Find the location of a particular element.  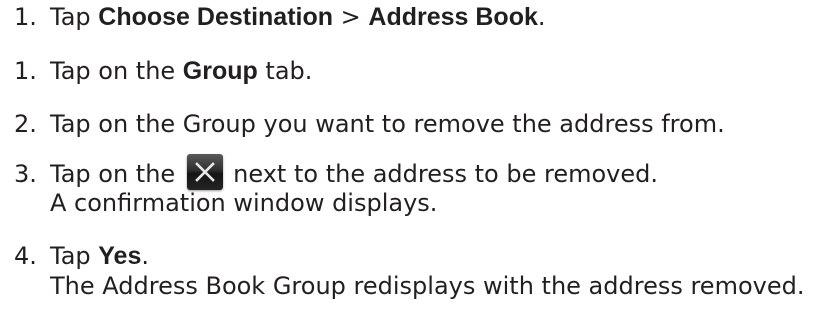

step-number: 2. is located at coordinates (25, 124).